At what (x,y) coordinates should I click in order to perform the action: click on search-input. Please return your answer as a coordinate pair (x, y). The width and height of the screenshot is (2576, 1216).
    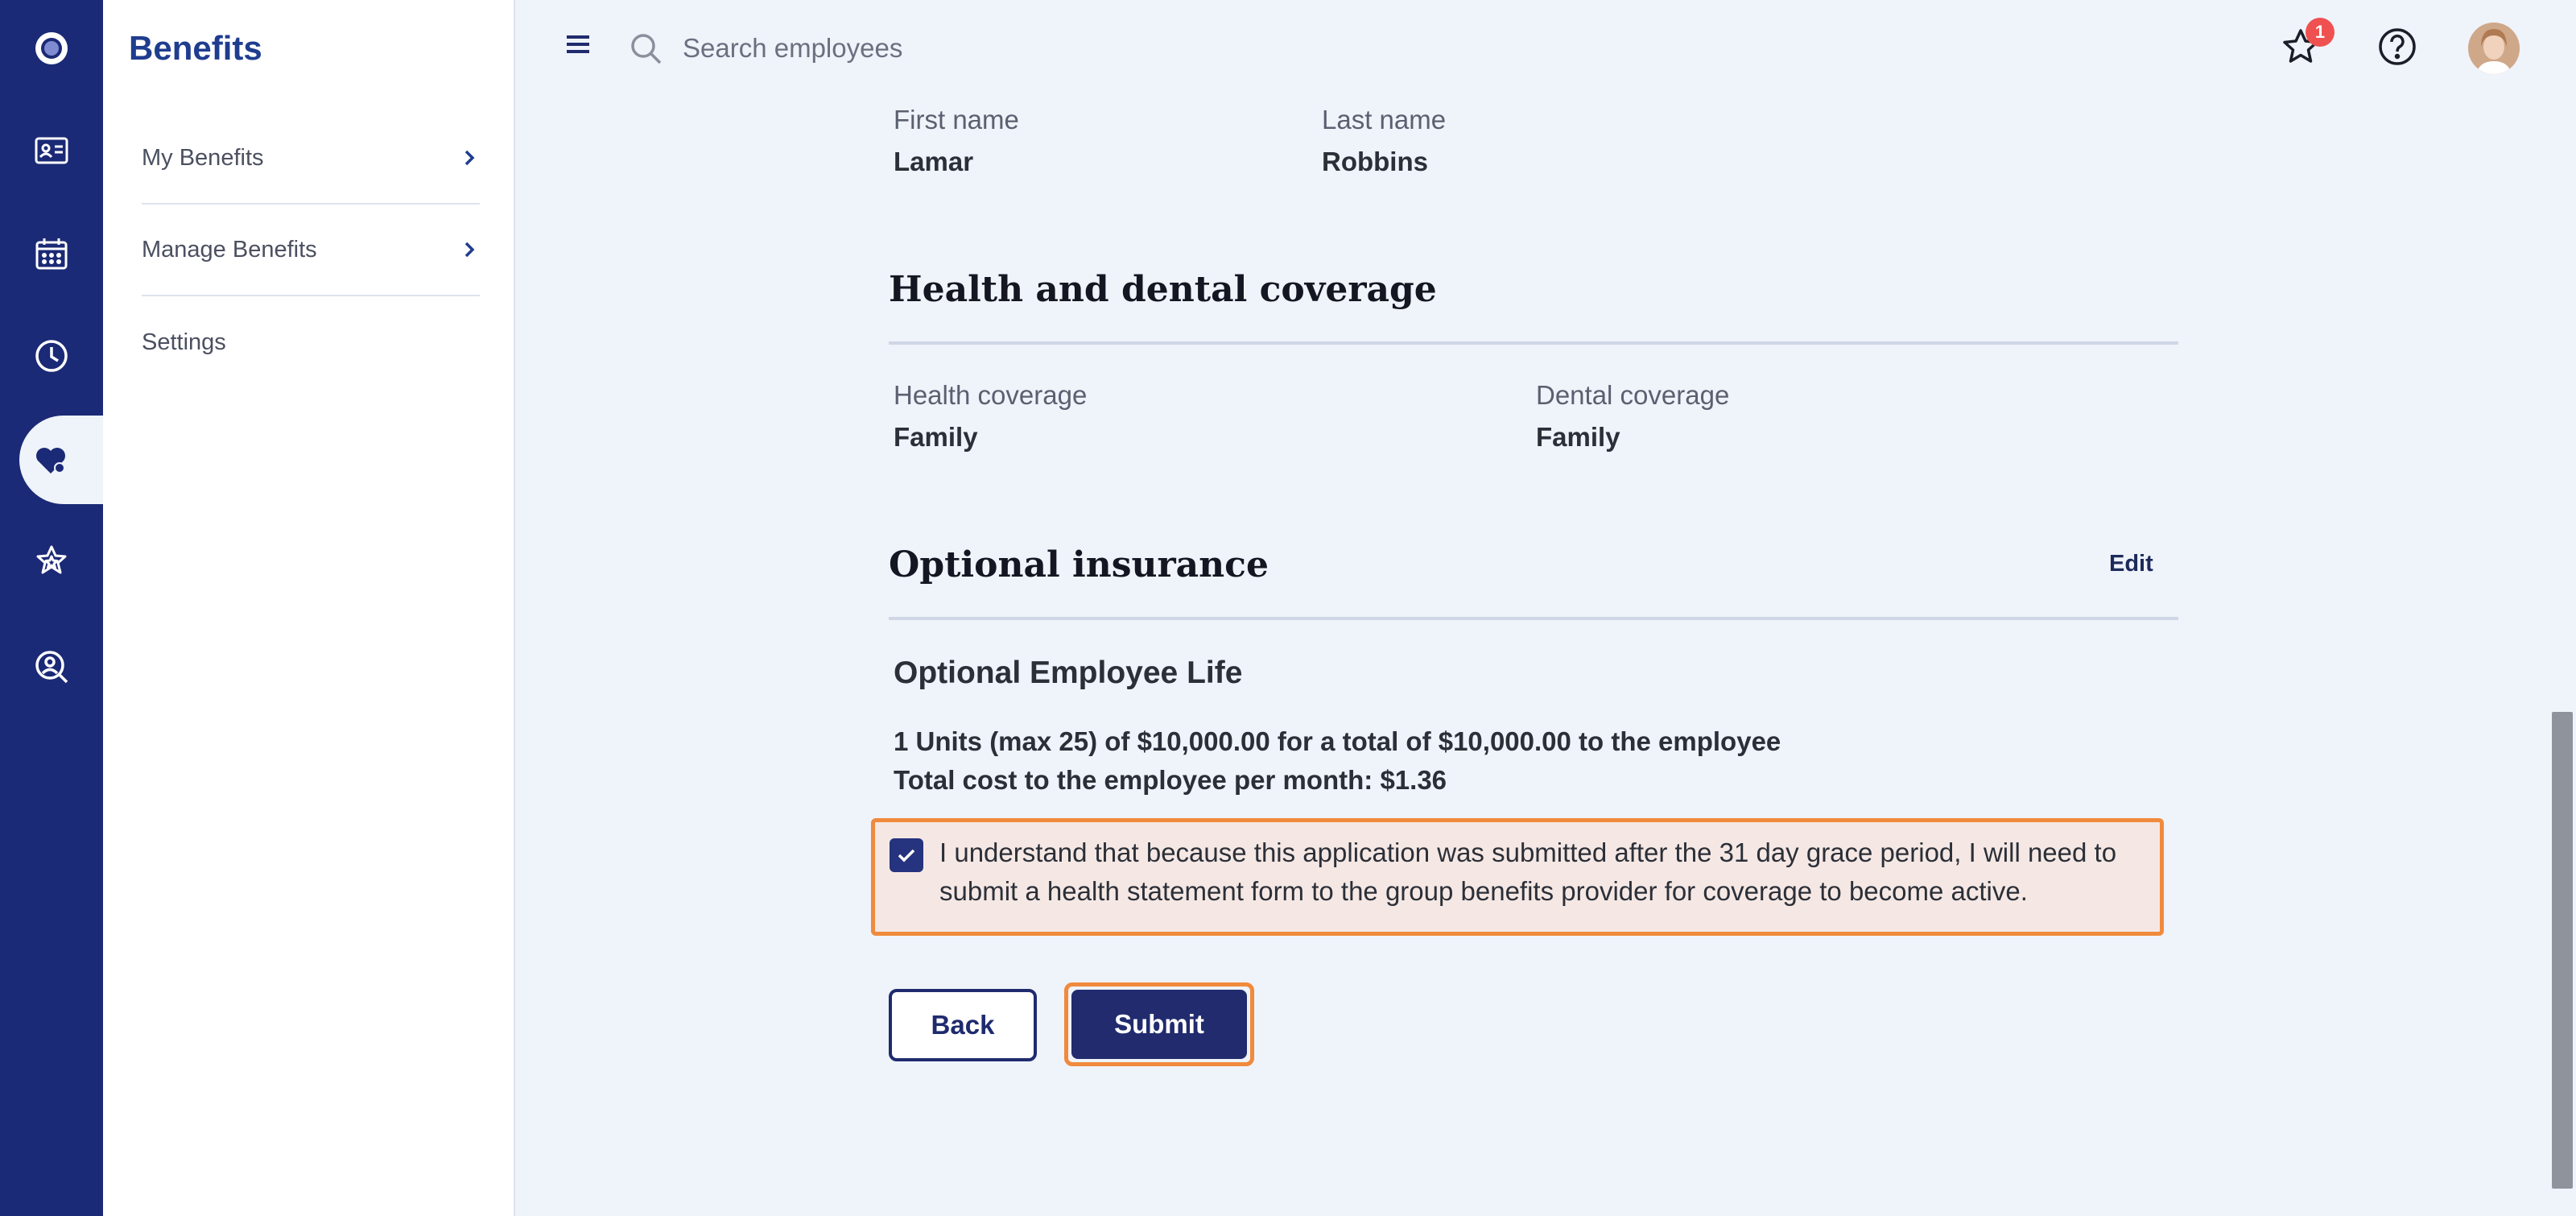
    Looking at the image, I should click on (1045, 48).